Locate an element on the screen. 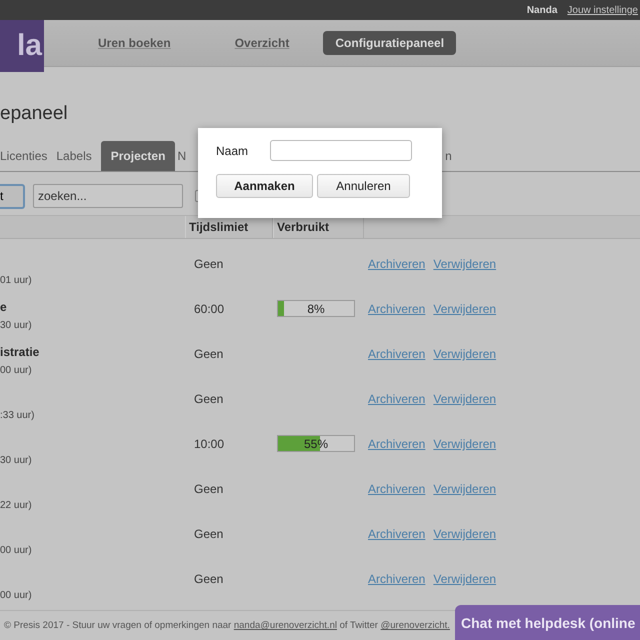 The width and height of the screenshot is (640, 640). name-field is located at coordinates (341, 150).